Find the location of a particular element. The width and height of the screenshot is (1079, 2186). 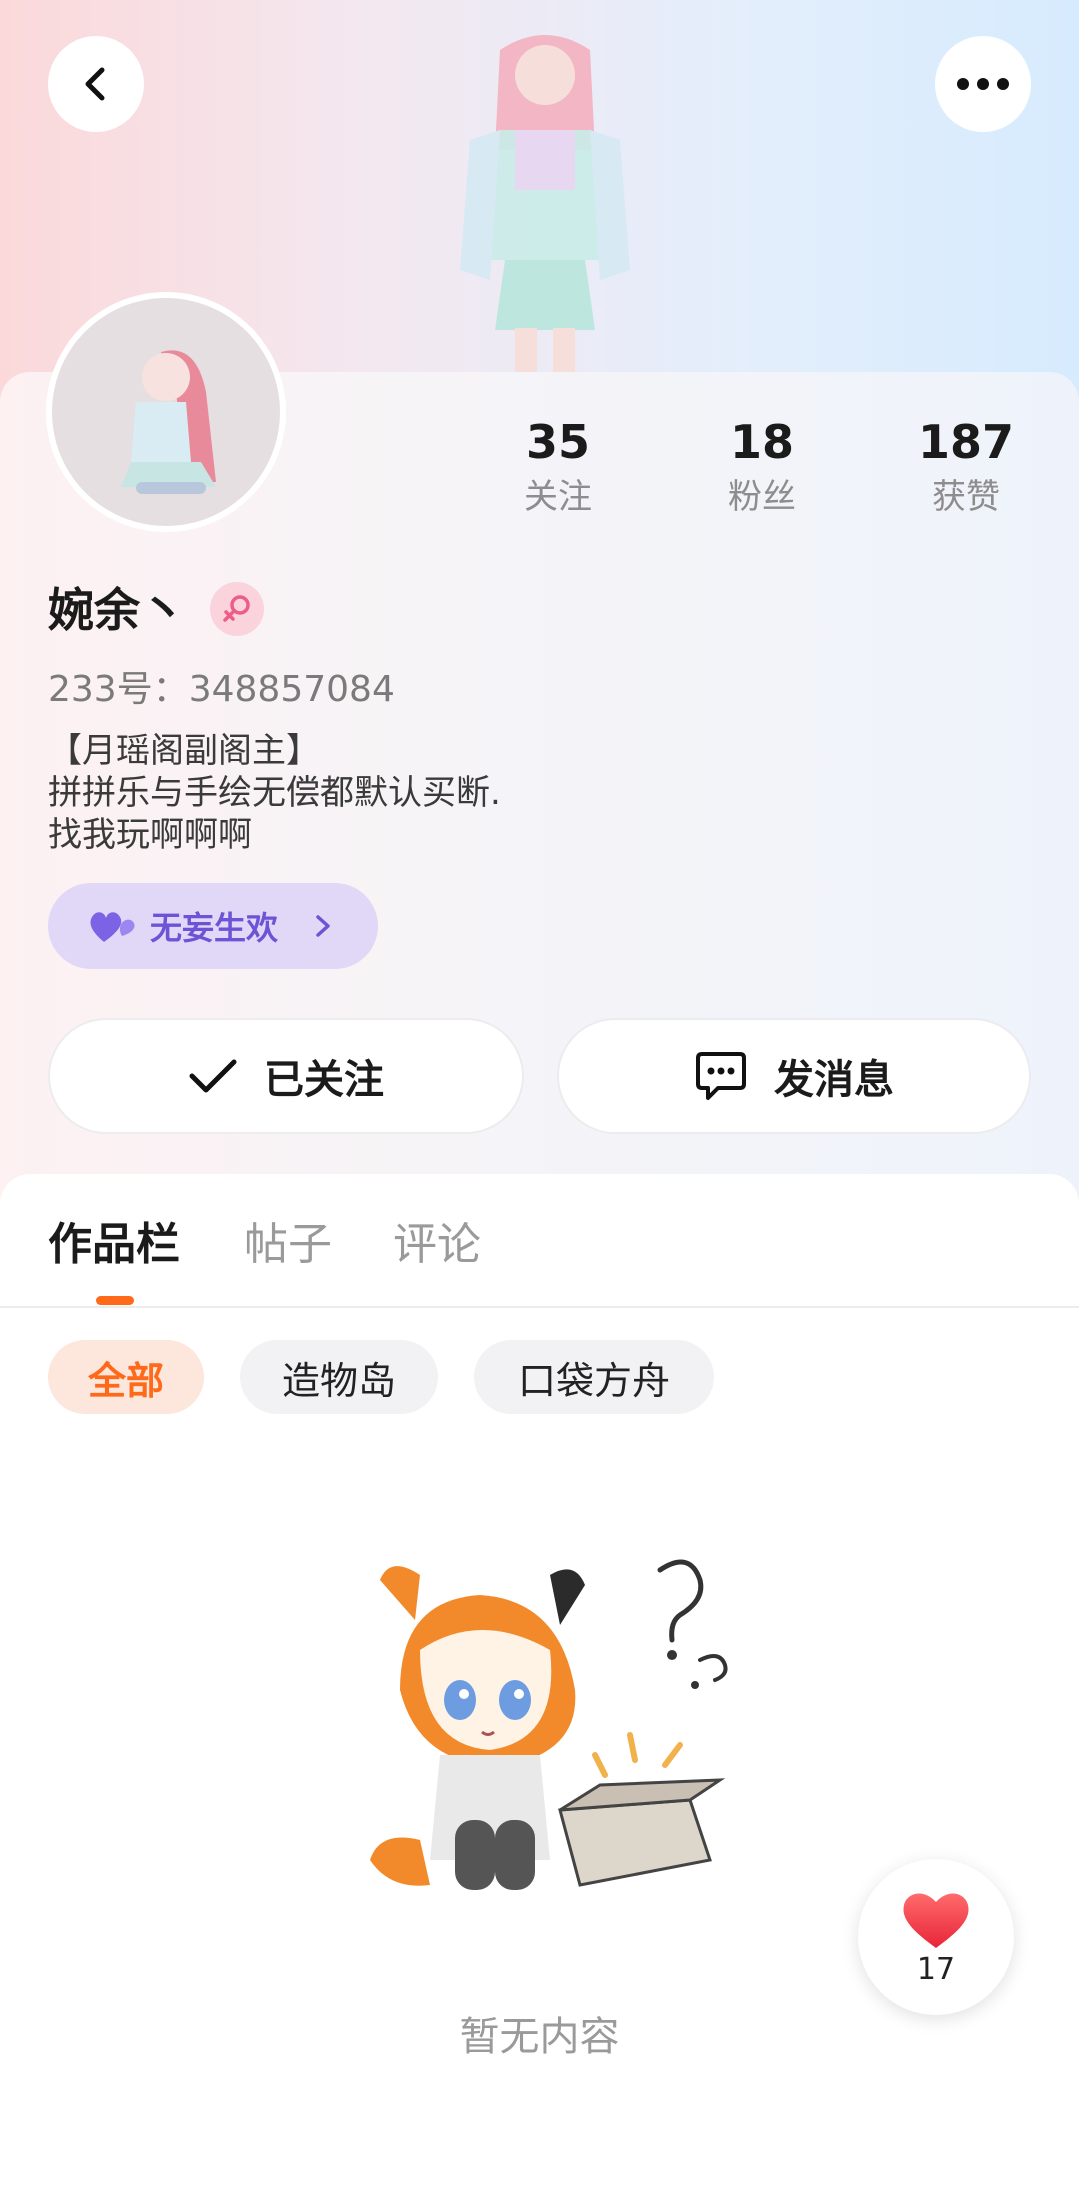

stat-following-label: 关注 is located at coordinates (558, 497).